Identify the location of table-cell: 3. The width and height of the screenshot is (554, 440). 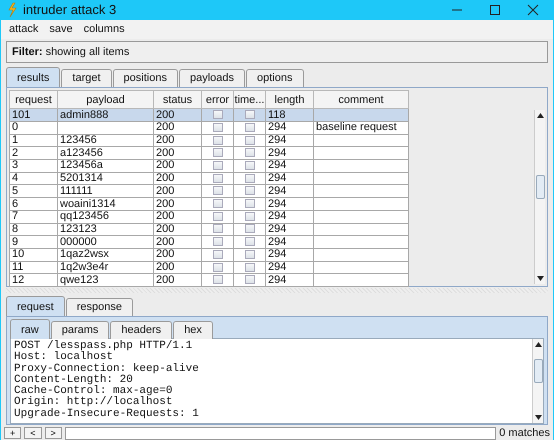
(34, 166).